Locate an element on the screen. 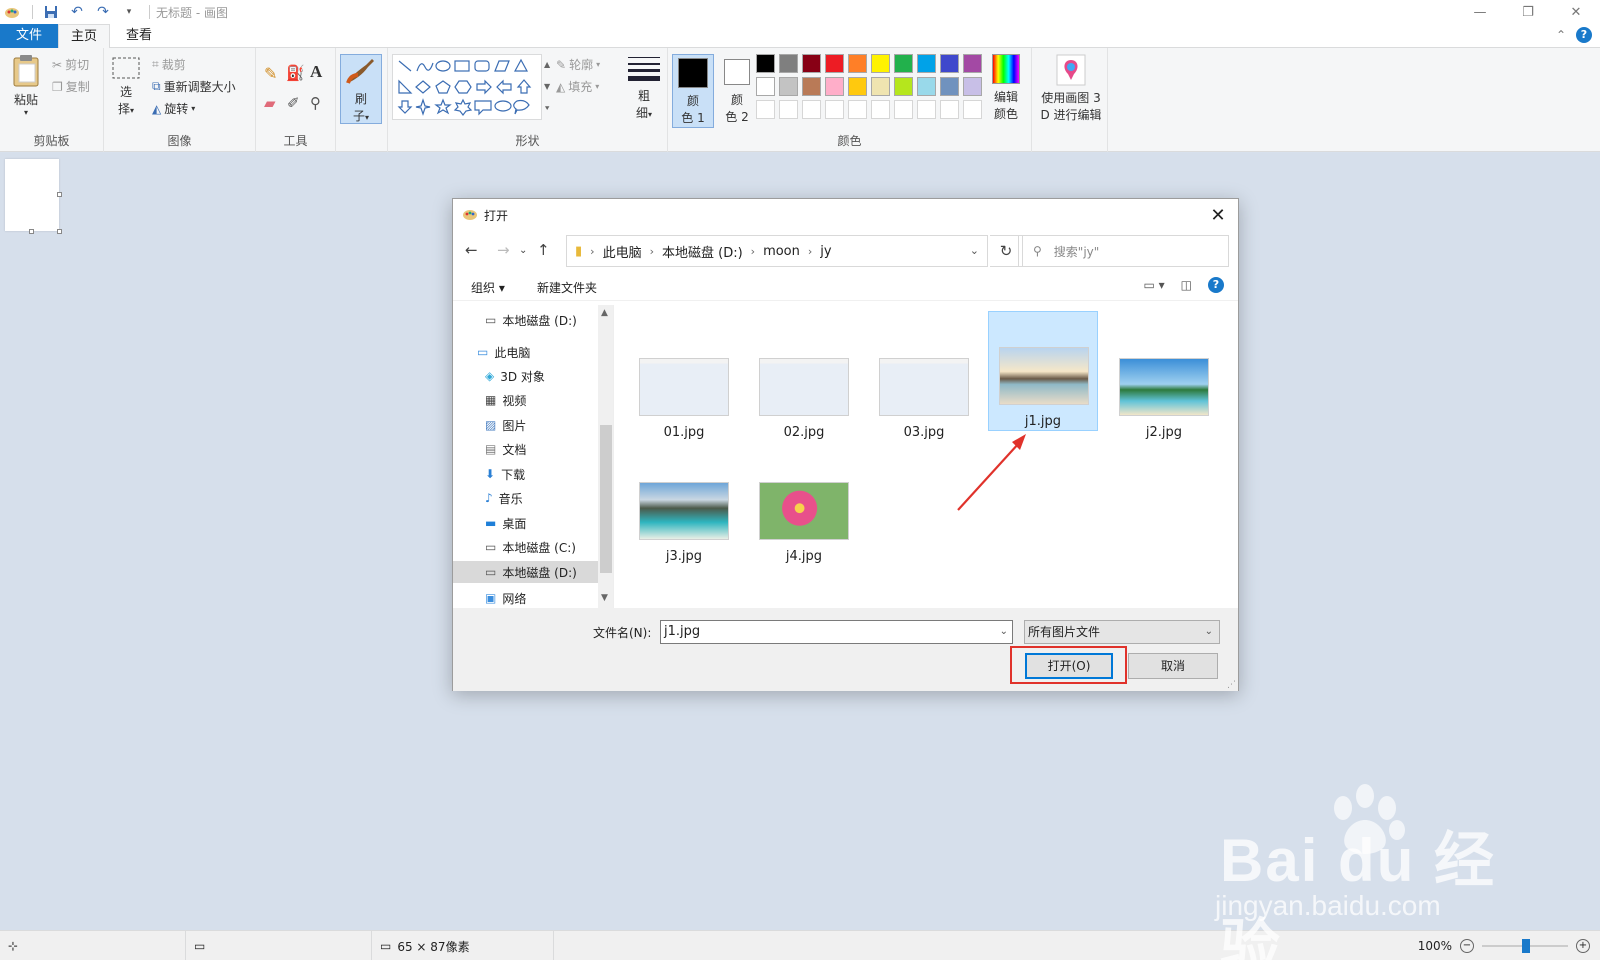  resize-handle-bottom is located at coordinates (31, 231).